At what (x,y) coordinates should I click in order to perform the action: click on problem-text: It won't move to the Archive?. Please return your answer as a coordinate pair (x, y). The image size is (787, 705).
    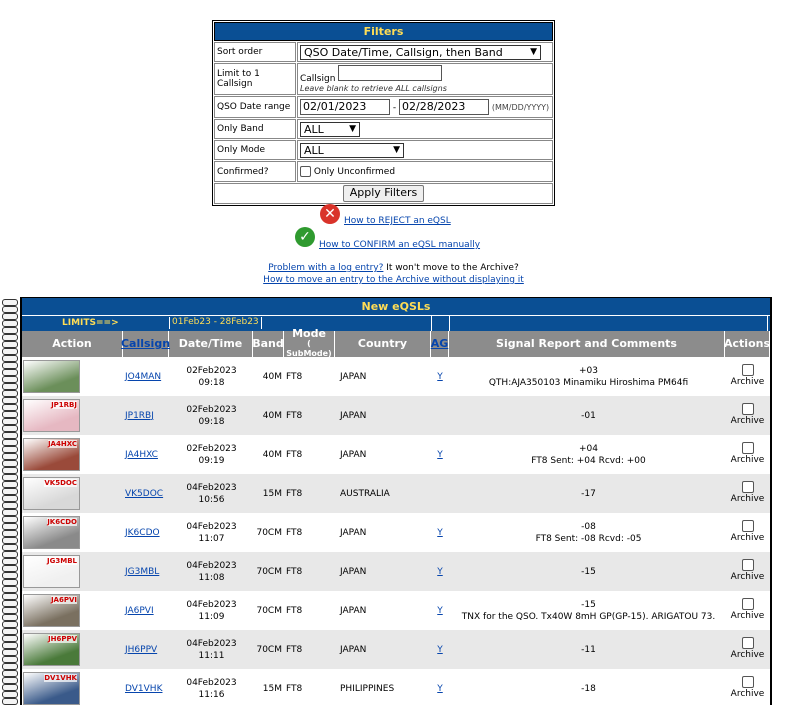
    Looking at the image, I should click on (451, 268).